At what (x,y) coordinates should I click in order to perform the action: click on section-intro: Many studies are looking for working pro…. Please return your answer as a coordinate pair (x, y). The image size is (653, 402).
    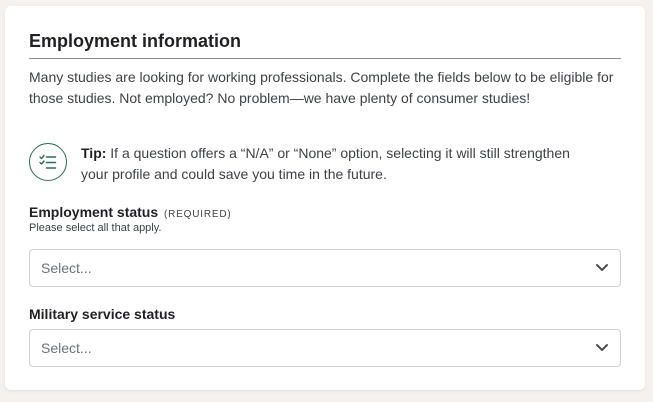
    Looking at the image, I should click on (321, 87).